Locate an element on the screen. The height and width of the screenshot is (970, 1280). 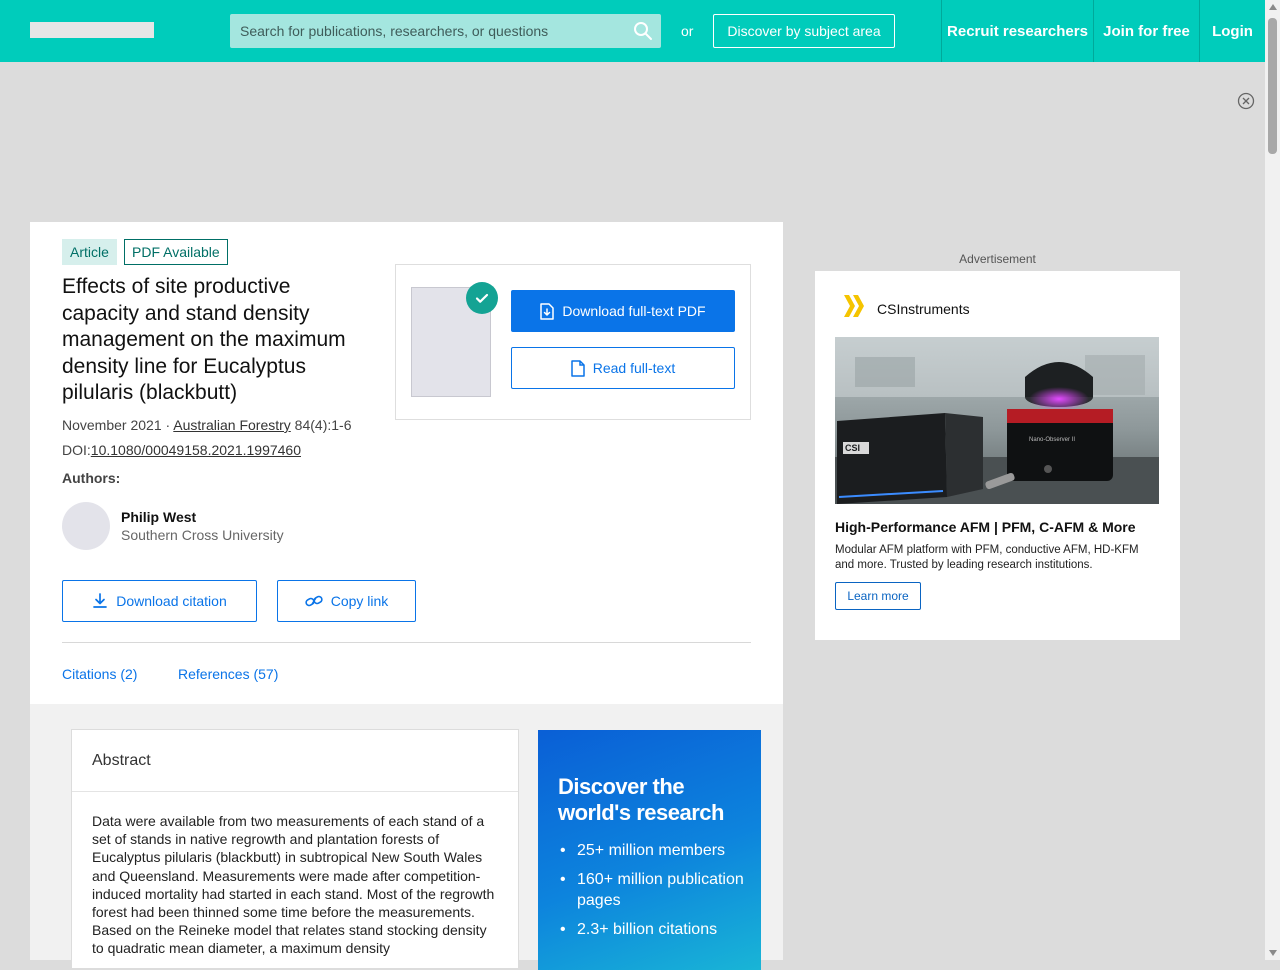
download-full-text-pdf-button: Download full-text PDF is located at coordinates (623, 311).